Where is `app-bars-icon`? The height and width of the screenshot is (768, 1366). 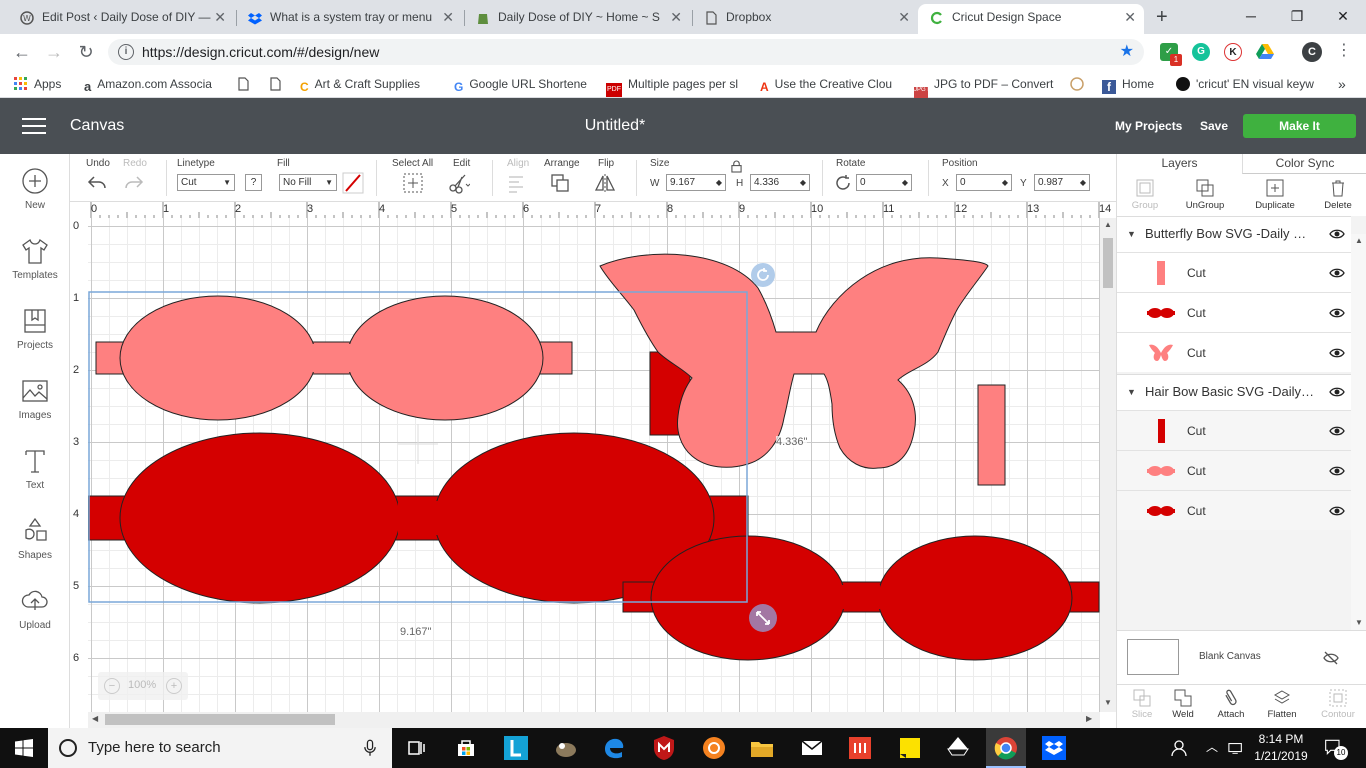
app-bars-icon is located at coordinates (860, 748).